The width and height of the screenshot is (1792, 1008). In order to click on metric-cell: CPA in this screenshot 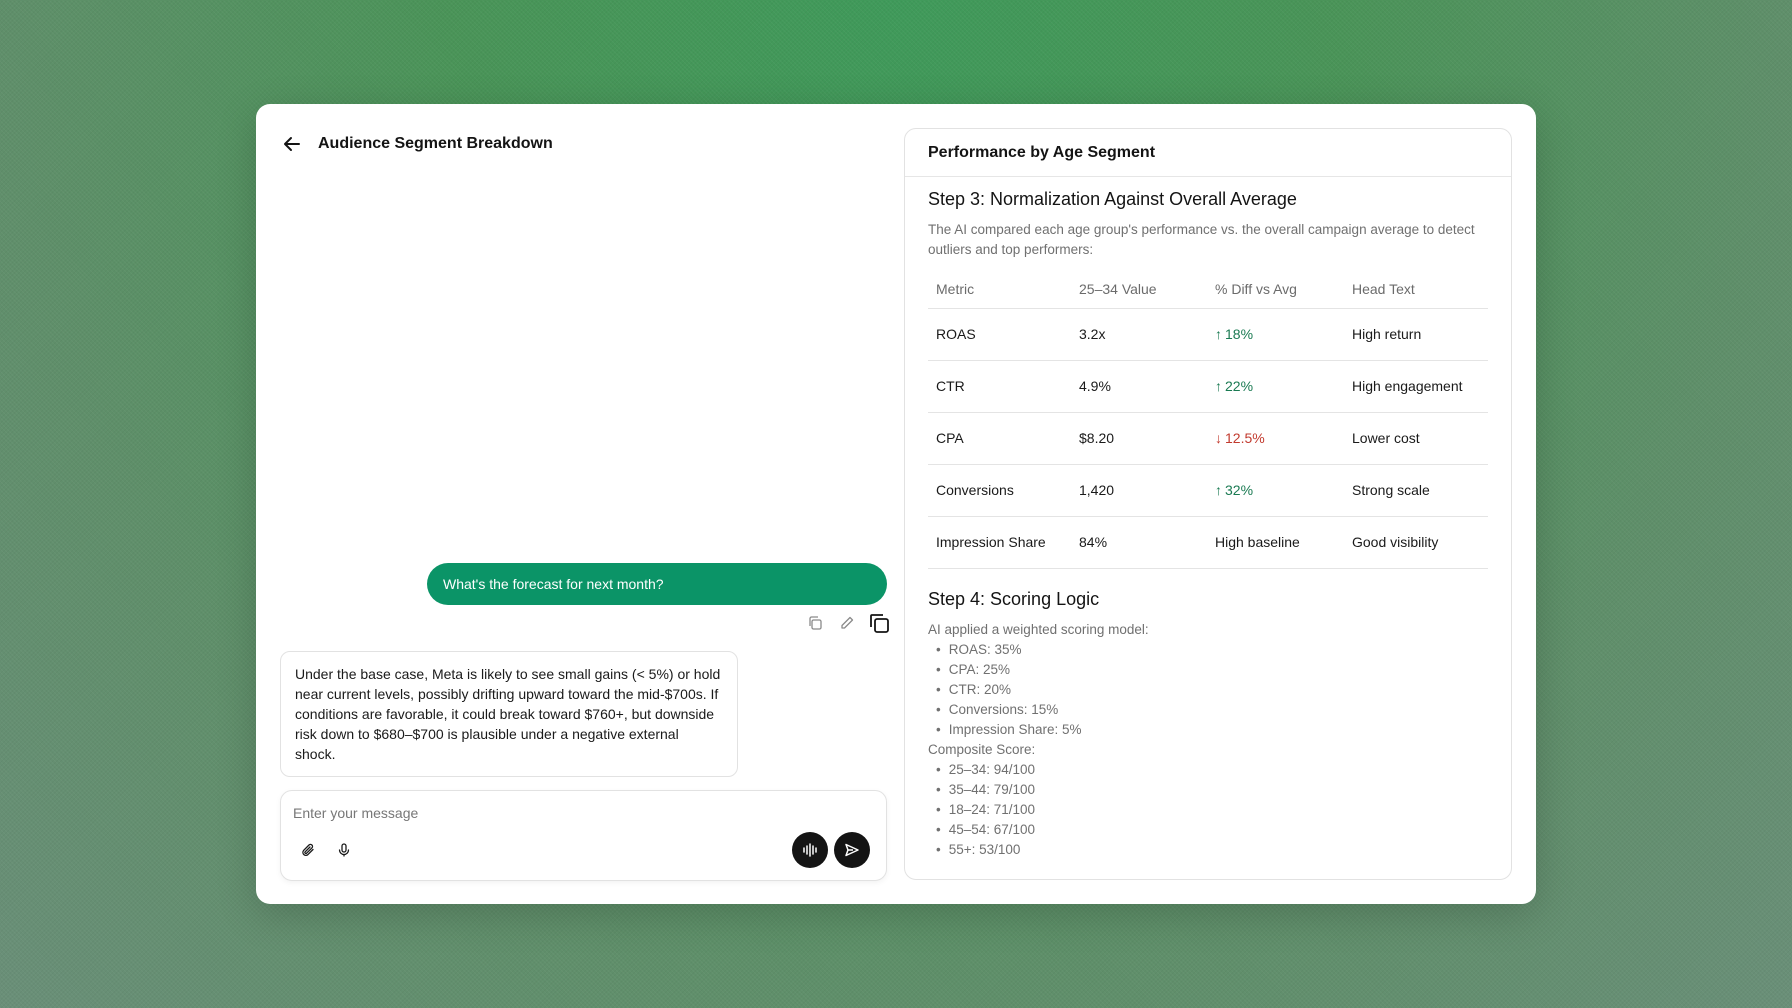, I will do `click(999, 438)`.